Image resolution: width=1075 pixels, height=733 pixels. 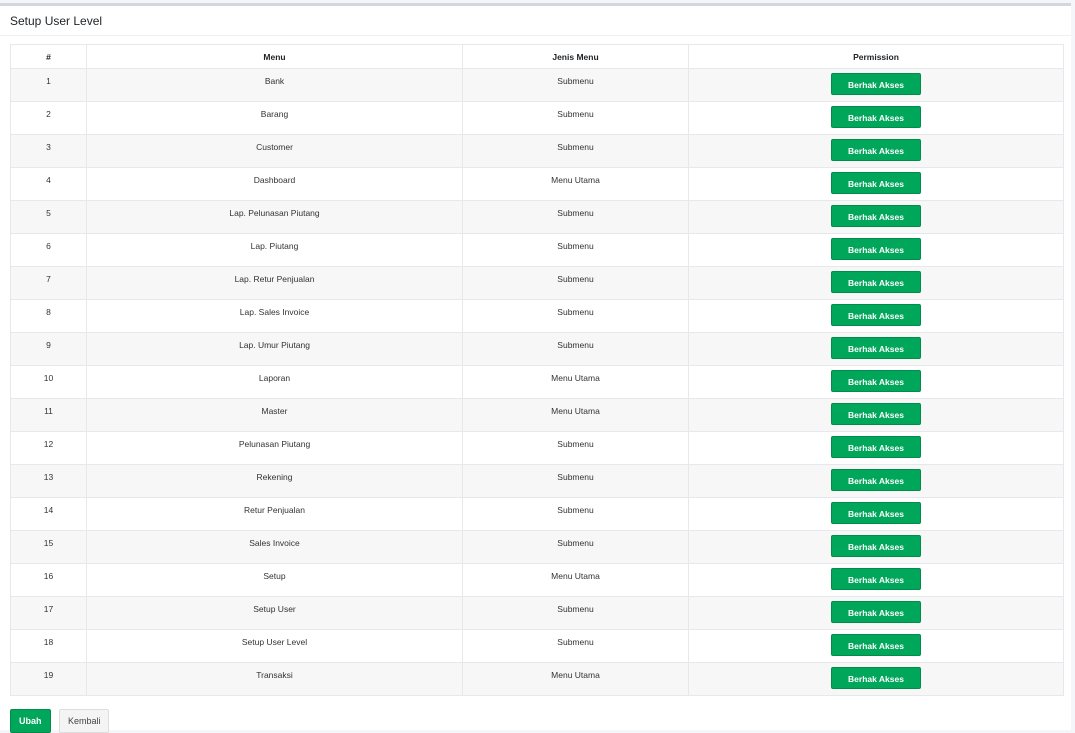 I want to click on kembali-button: Kembali, so click(x=84, y=721).